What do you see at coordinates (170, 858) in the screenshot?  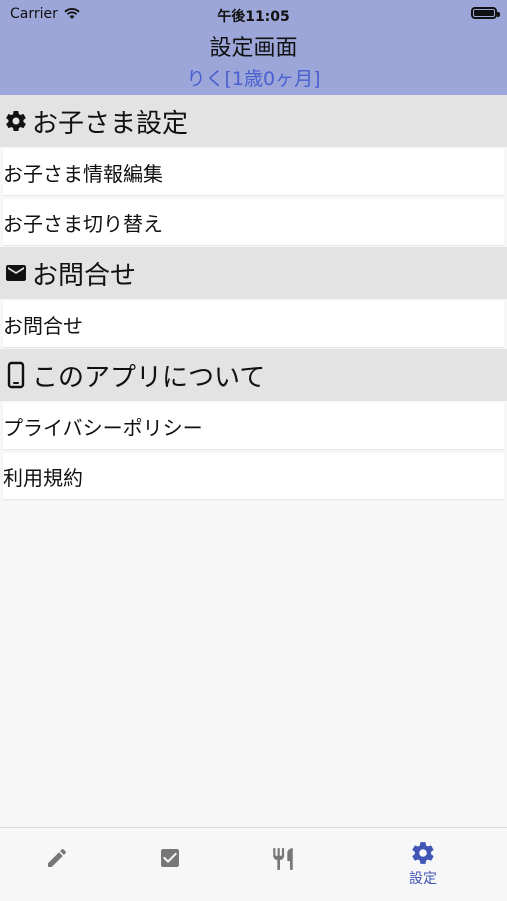 I see `checkbox-icon` at bounding box center [170, 858].